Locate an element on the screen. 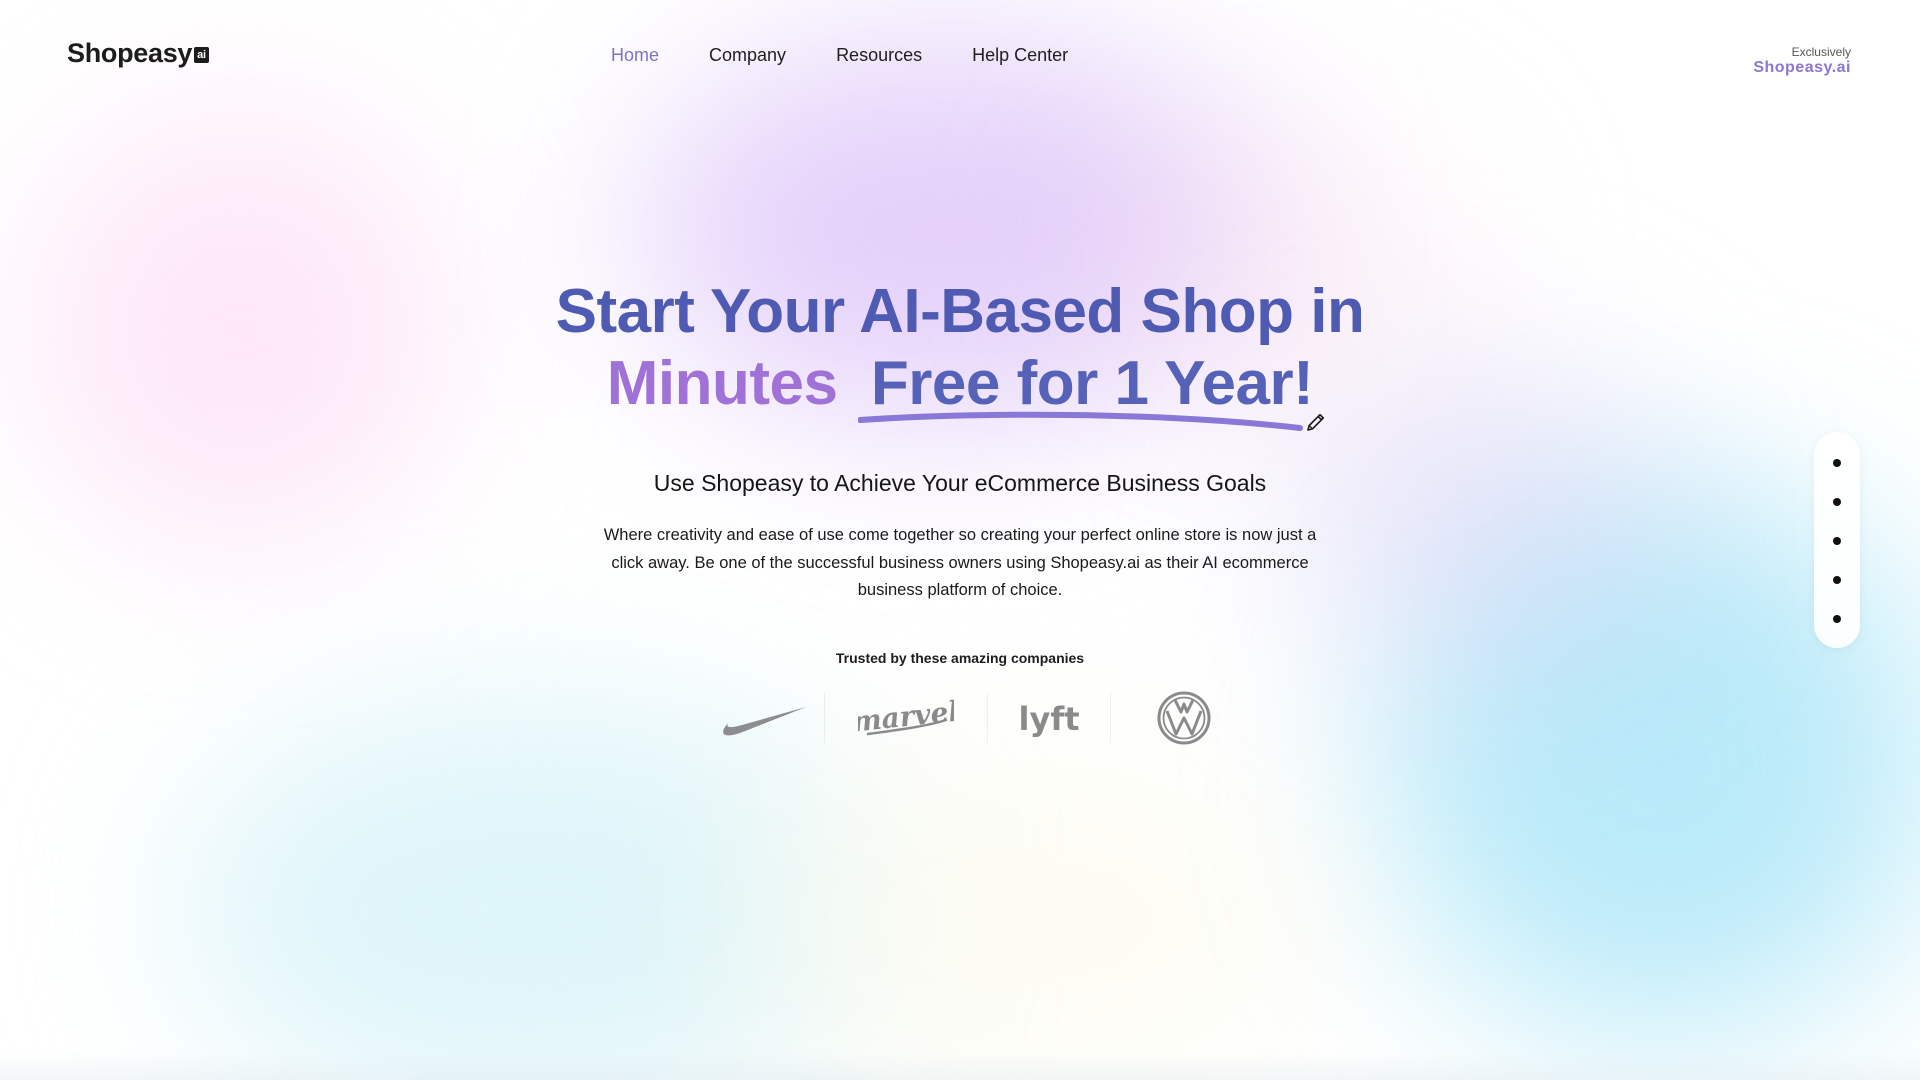  lyft-logo: lyft is located at coordinates (1049, 718).